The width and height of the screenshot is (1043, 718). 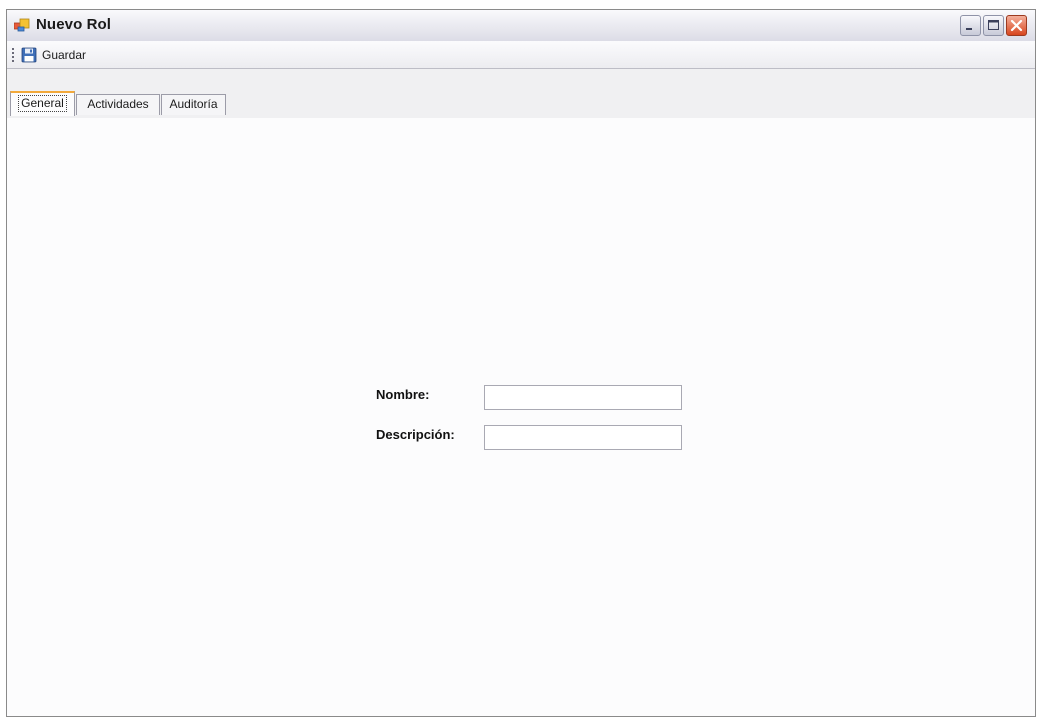 I want to click on tab-general: General, so click(x=42, y=103).